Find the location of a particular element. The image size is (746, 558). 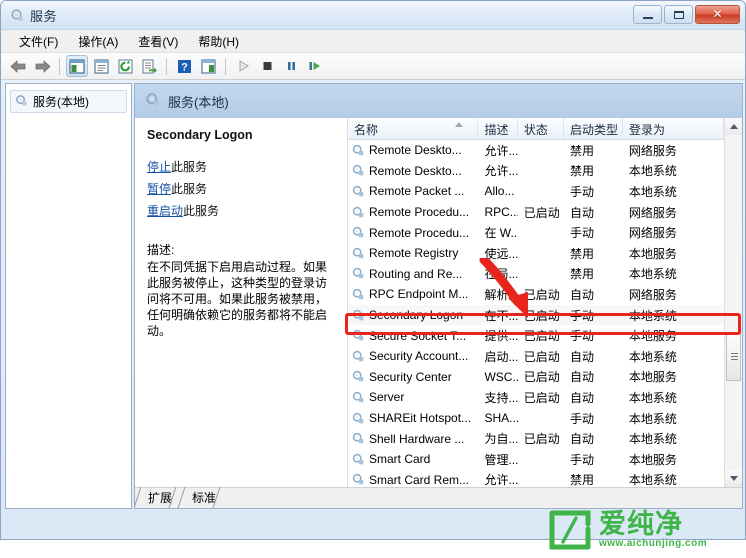

restart-service-link: 重启动此服务 is located at coordinates (242, 210).